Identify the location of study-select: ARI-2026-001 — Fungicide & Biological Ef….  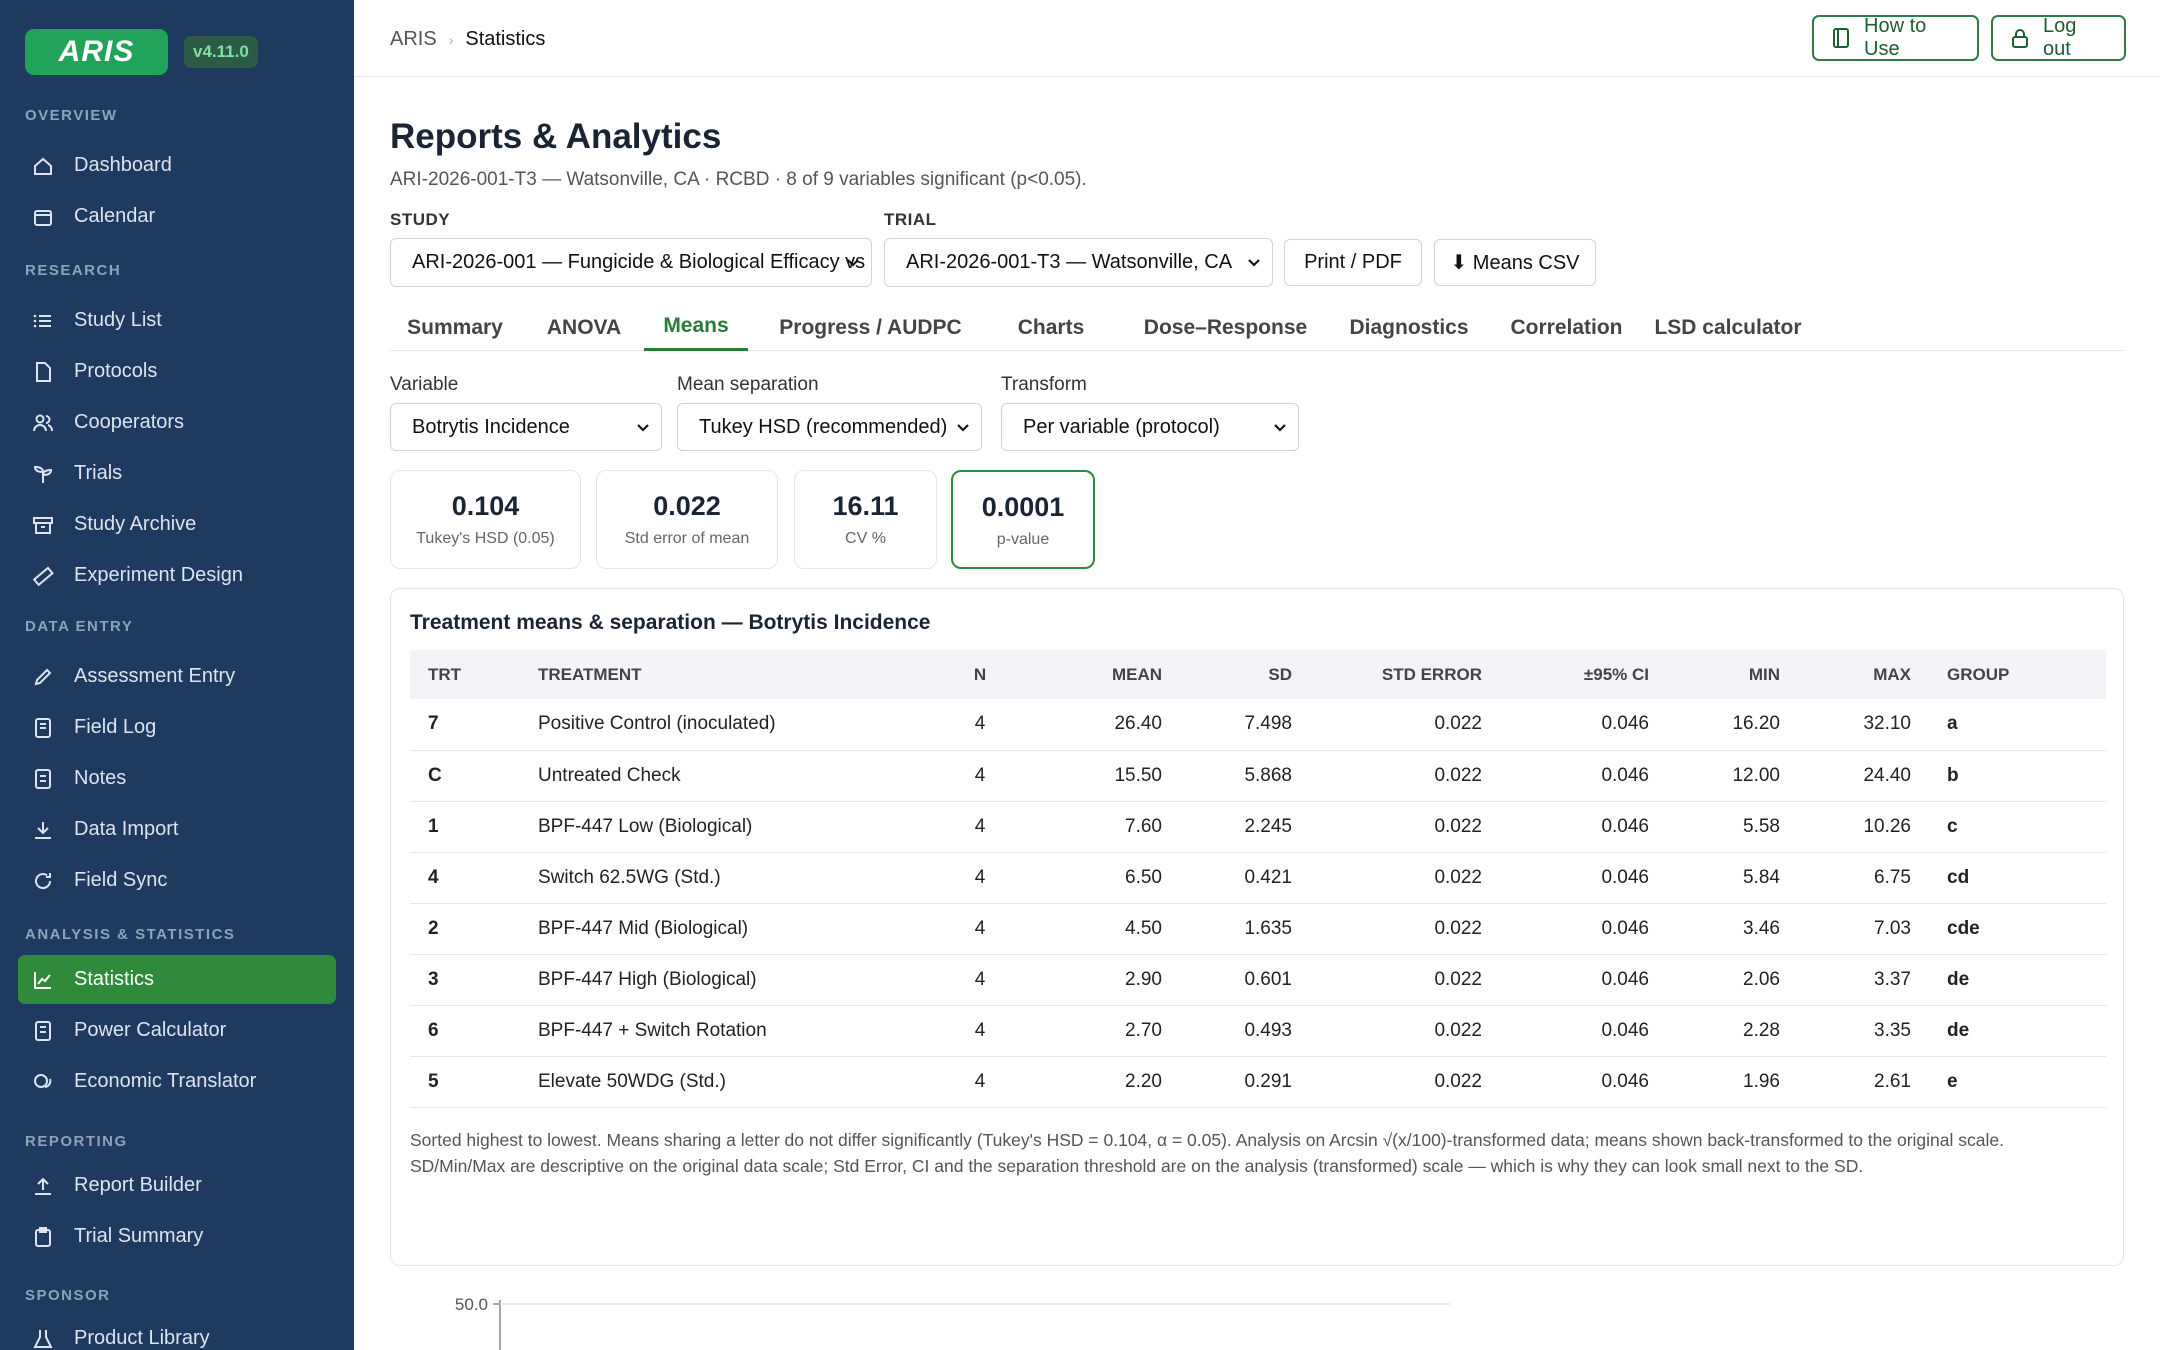
(631, 262).